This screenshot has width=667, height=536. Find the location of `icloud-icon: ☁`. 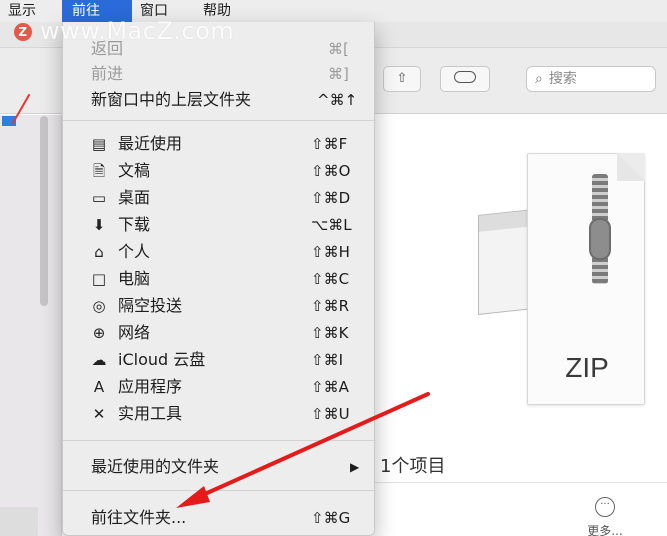

icloud-icon: ☁ is located at coordinates (99, 360).